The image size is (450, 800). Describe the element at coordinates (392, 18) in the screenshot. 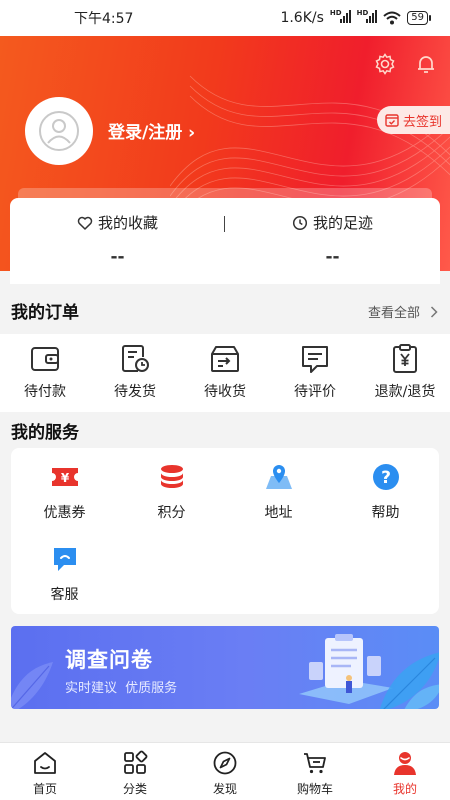

I see `wifi-icon` at that location.